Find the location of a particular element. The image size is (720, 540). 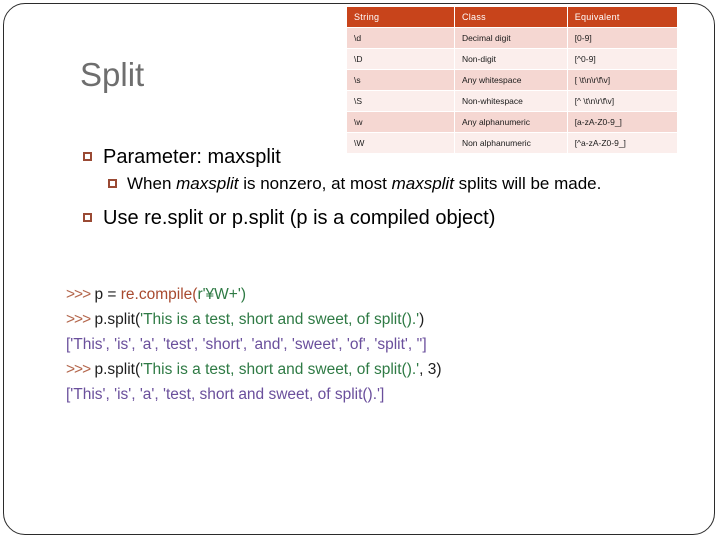

table-row: \D Non-digit [^0-9] is located at coordinates (512, 59).